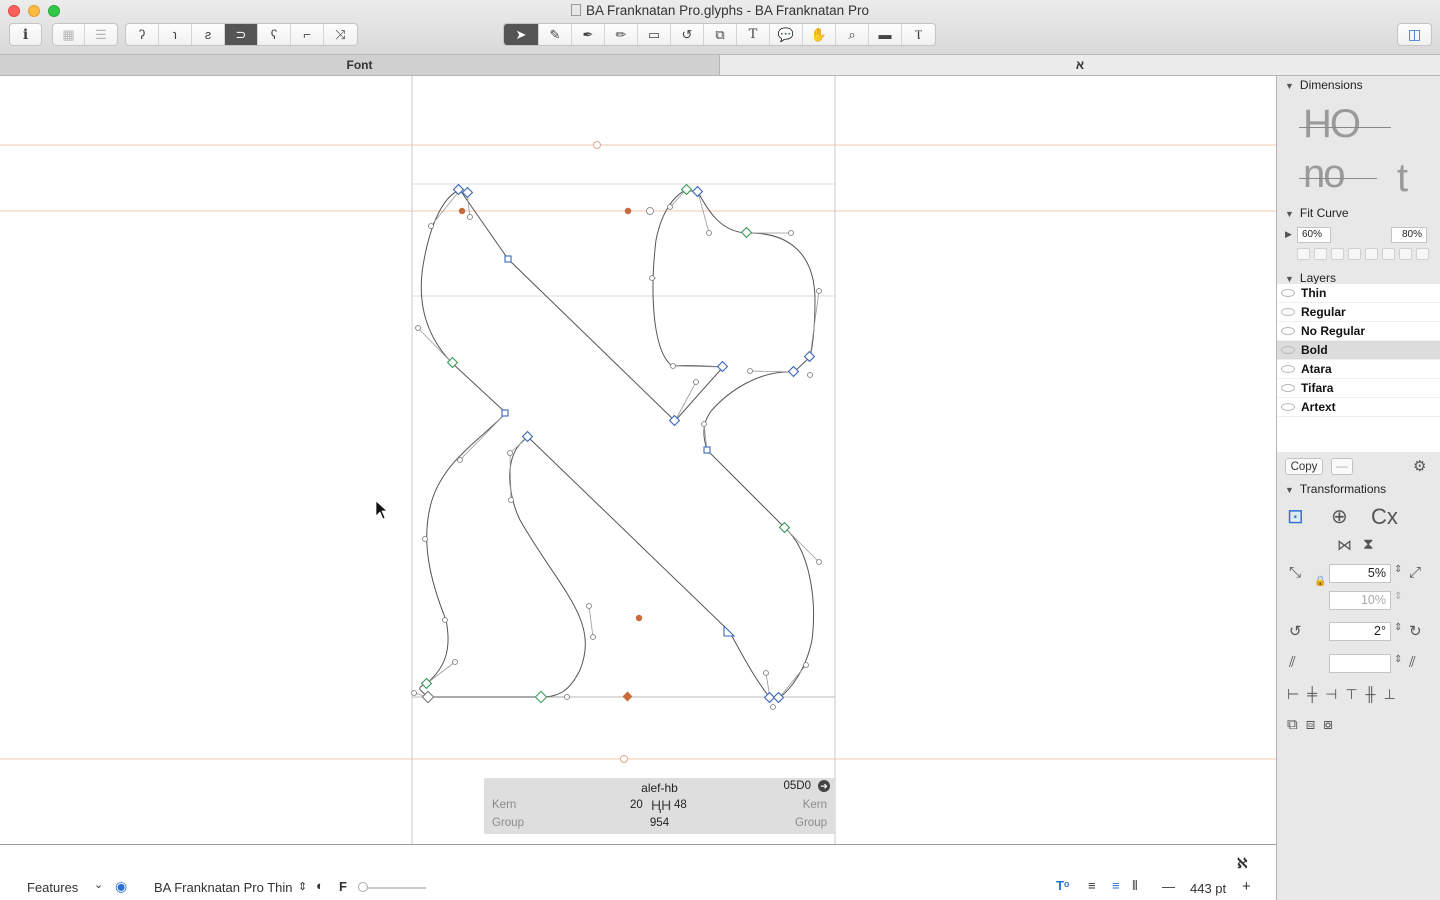 Image resolution: width=1440 pixels, height=900 pixels. What do you see at coordinates (1358, 312) in the screenshot?
I see `layer-row-regular: Regular` at bounding box center [1358, 312].